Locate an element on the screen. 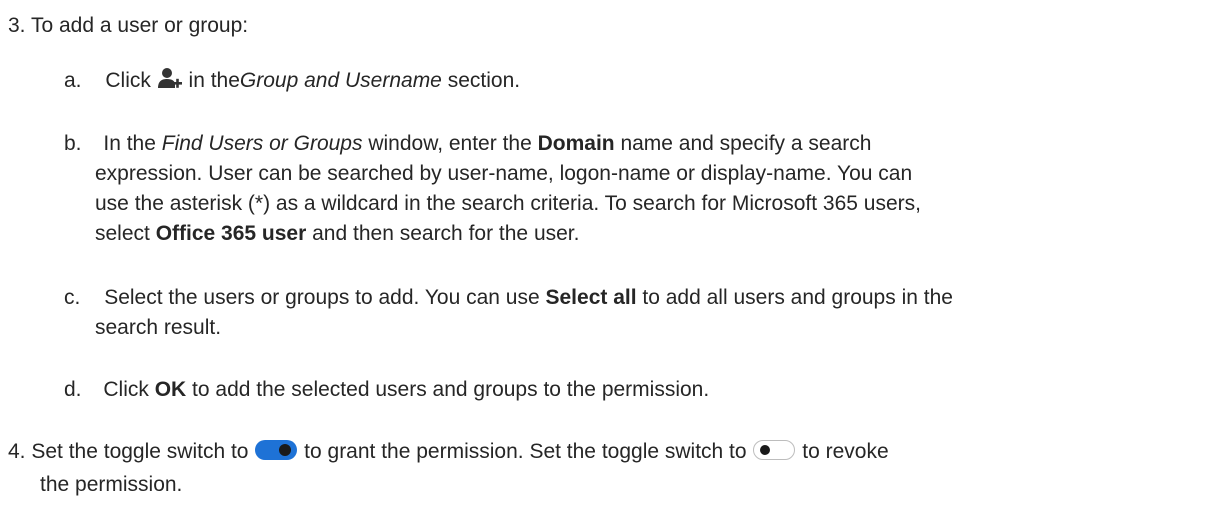 This screenshot has height=524, width=1213. substep-d-text: Click is located at coordinates (129, 389).